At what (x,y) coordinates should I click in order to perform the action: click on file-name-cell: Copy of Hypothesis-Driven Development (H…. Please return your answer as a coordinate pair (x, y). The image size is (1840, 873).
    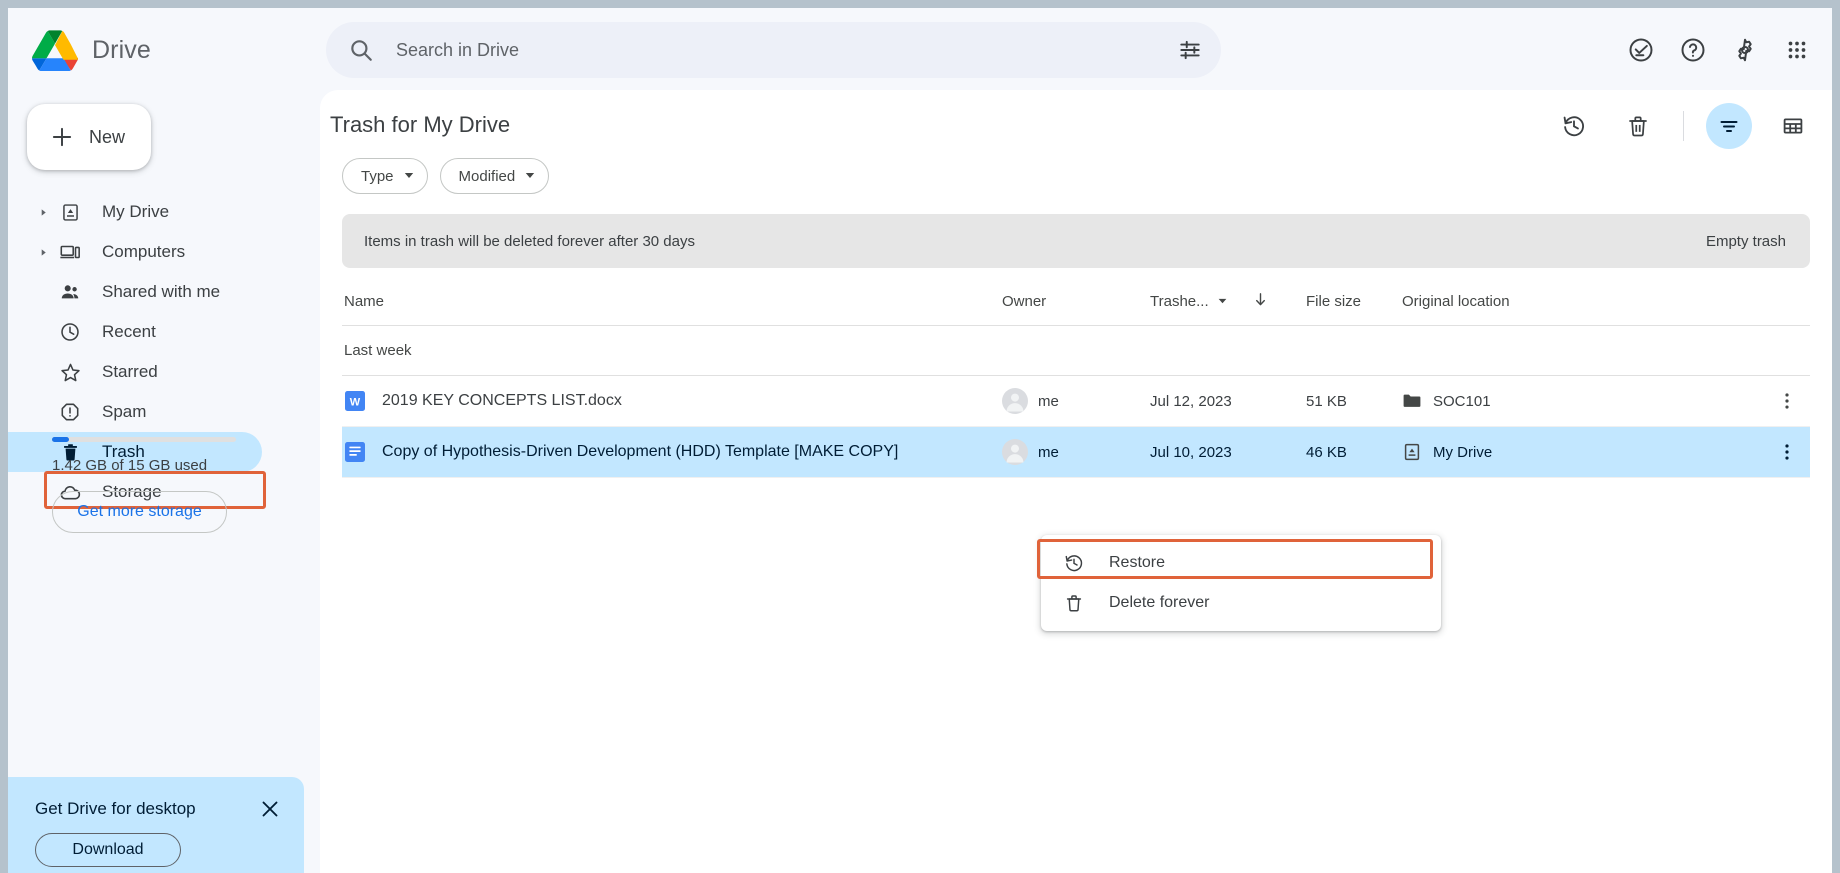
    Looking at the image, I should click on (672, 452).